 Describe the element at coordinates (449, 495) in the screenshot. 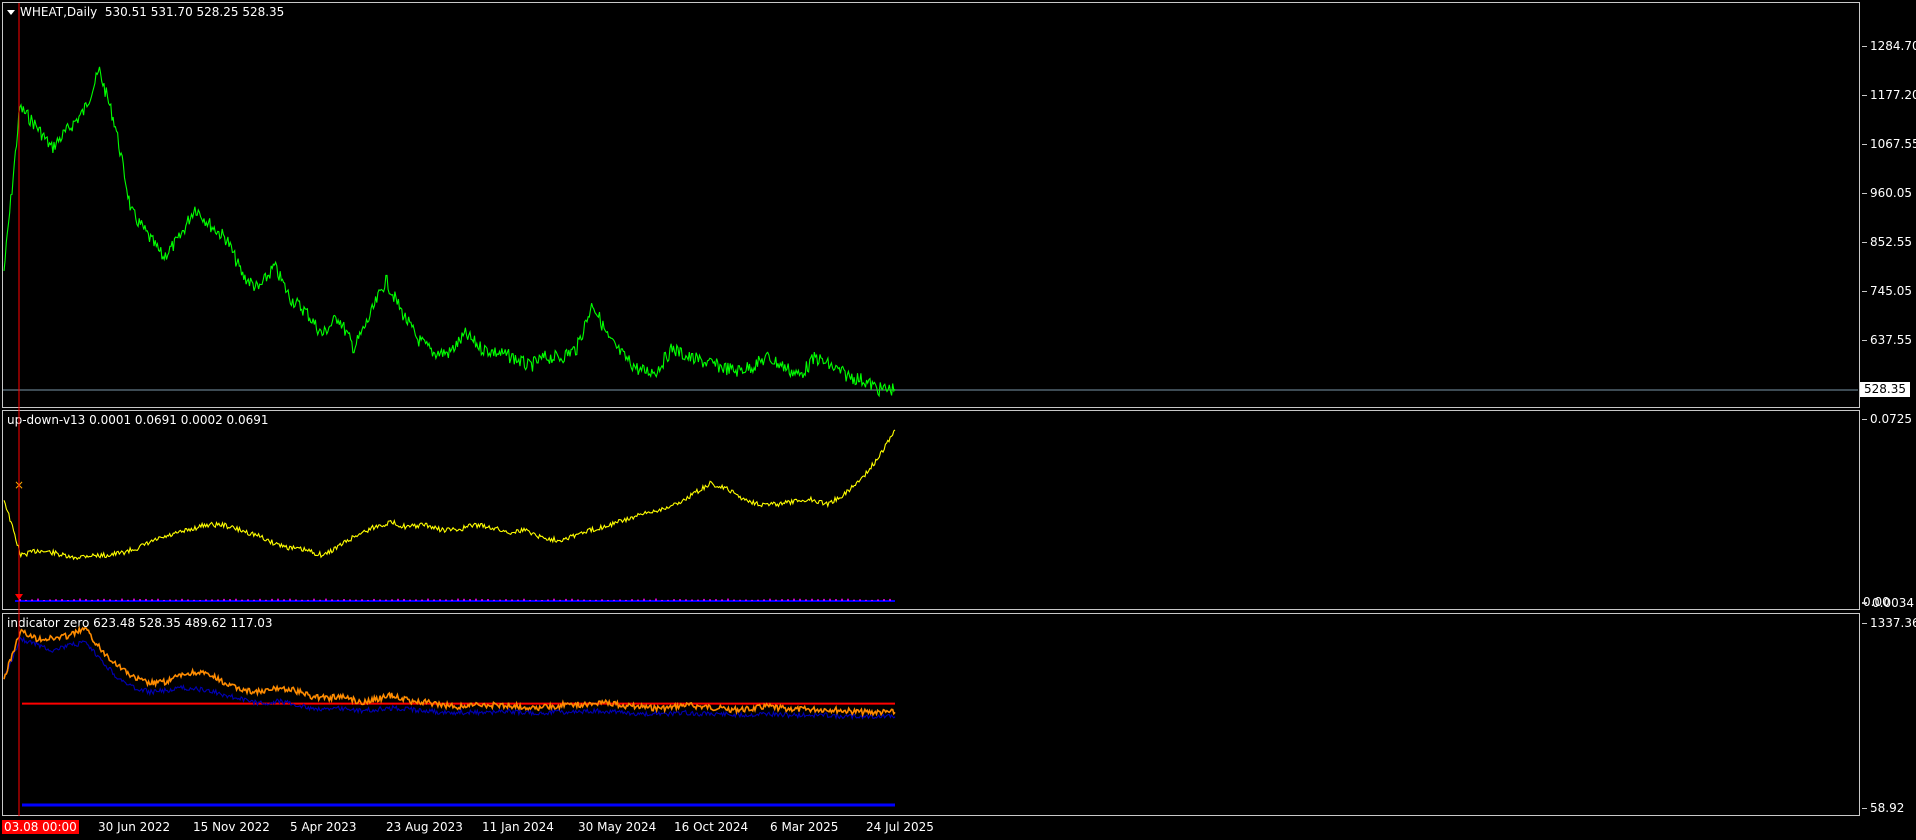

I see `indicator1-line` at that location.